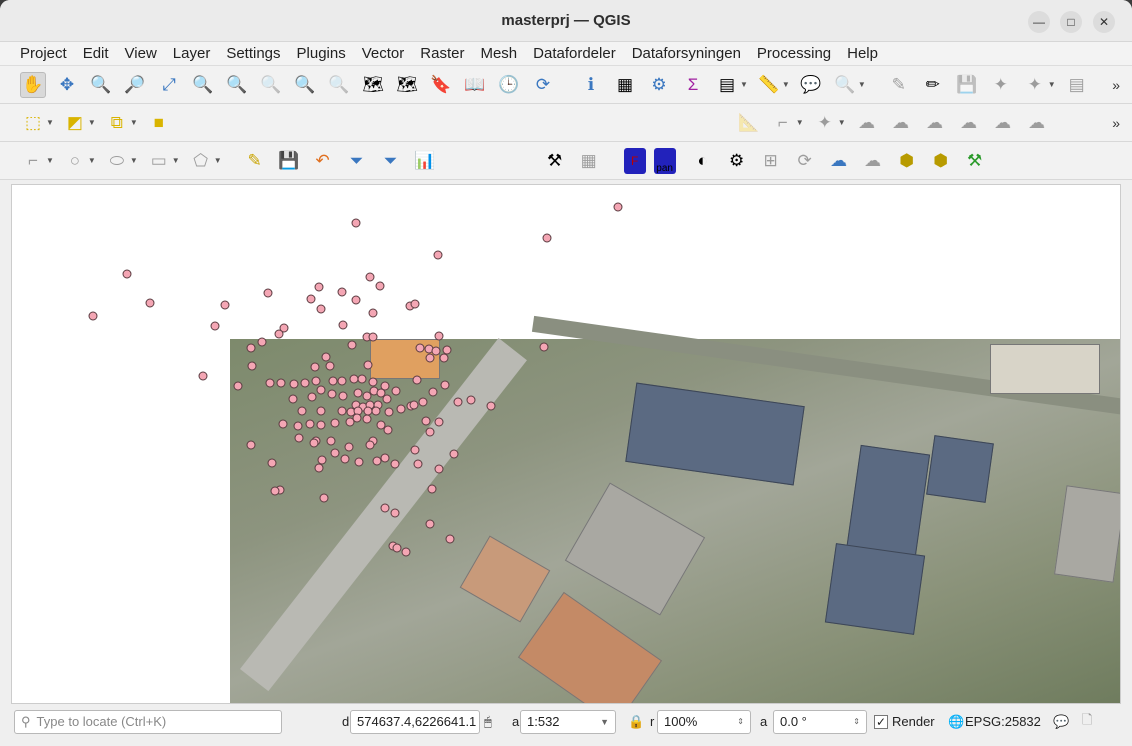 The width and height of the screenshot is (1132, 746). I want to click on render-checkbox: ✓, so click(881, 721).